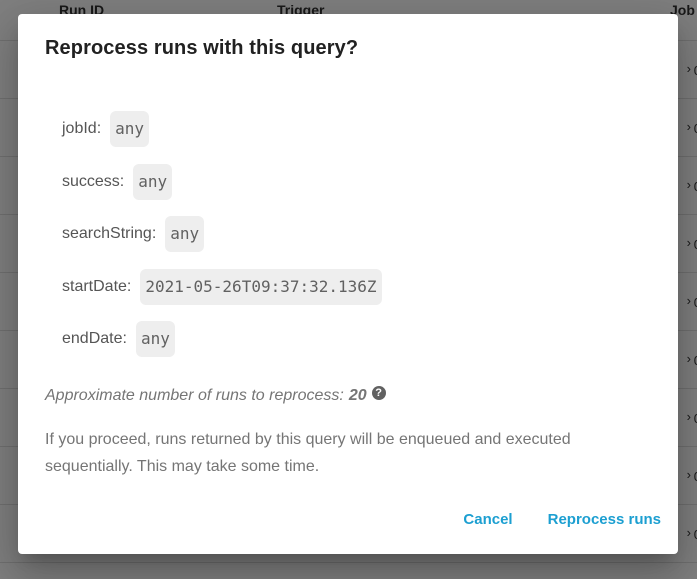  I want to click on query-row-enddate: endDate: any, so click(222, 339).